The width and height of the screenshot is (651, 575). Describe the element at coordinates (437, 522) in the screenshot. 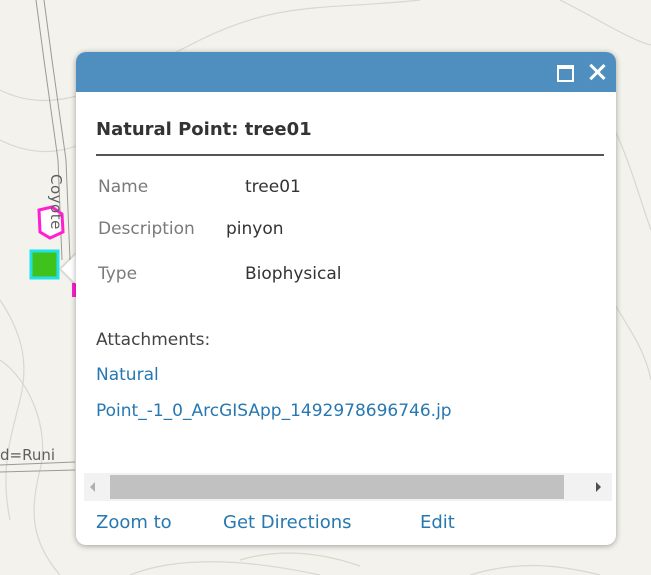

I see `edit-link: Edit` at that location.